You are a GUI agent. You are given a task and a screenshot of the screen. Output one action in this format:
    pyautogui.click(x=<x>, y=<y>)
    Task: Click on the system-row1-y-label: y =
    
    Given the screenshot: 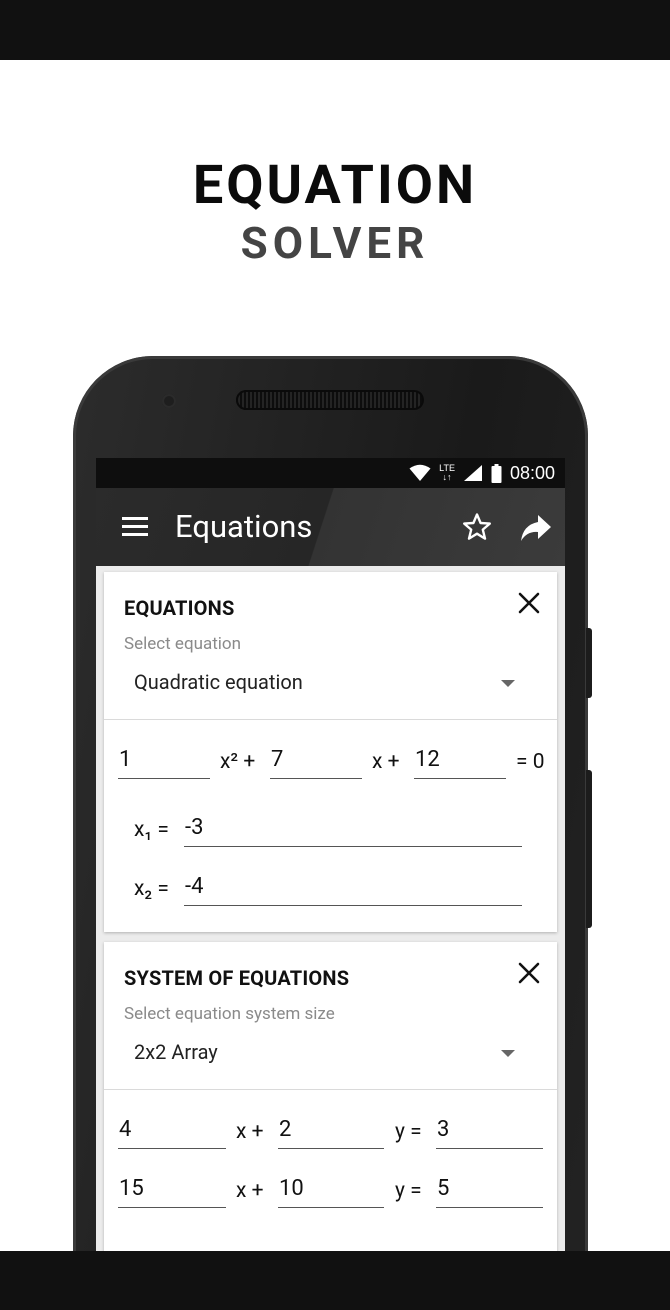 What is the action you would take?
    pyautogui.click(x=408, y=1132)
    